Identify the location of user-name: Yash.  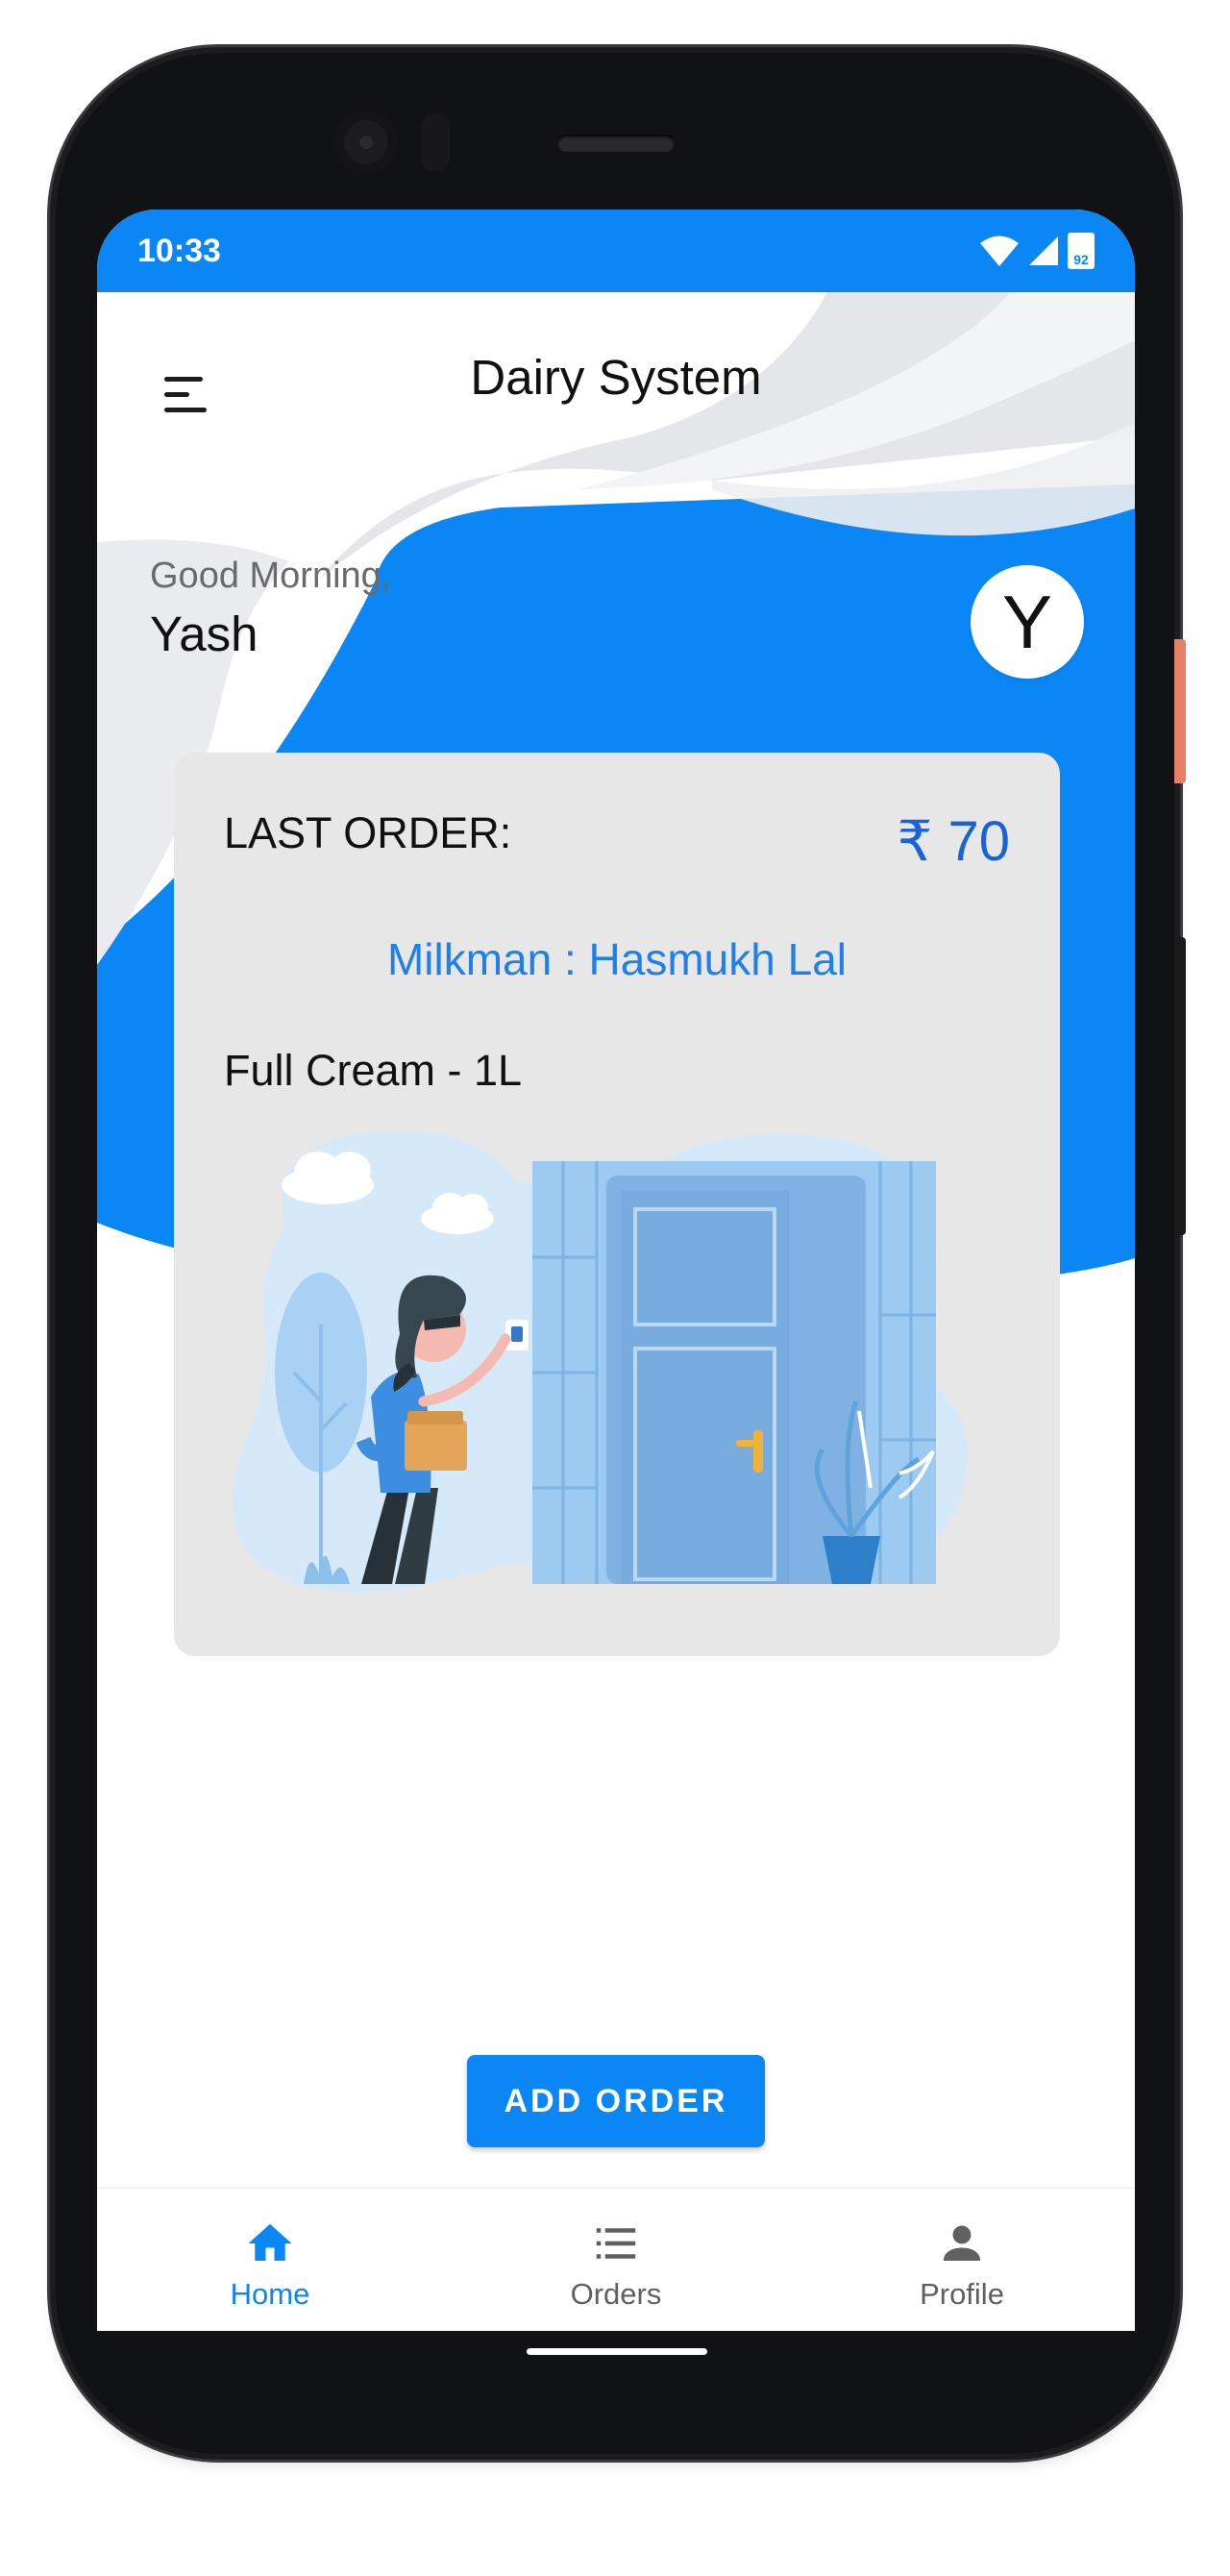
(204, 634).